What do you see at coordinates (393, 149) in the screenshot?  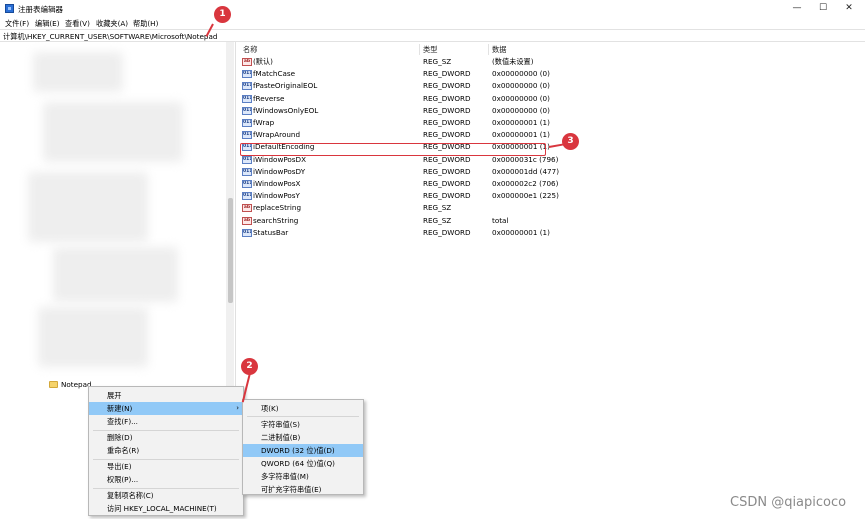 I see `highlight-box-idefaultencoding` at bounding box center [393, 149].